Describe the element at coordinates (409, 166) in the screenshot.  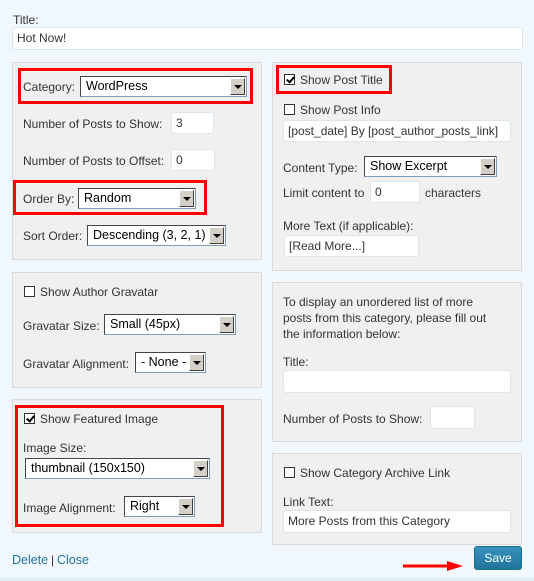
I see `content-type-value: Show Excerpt` at that location.